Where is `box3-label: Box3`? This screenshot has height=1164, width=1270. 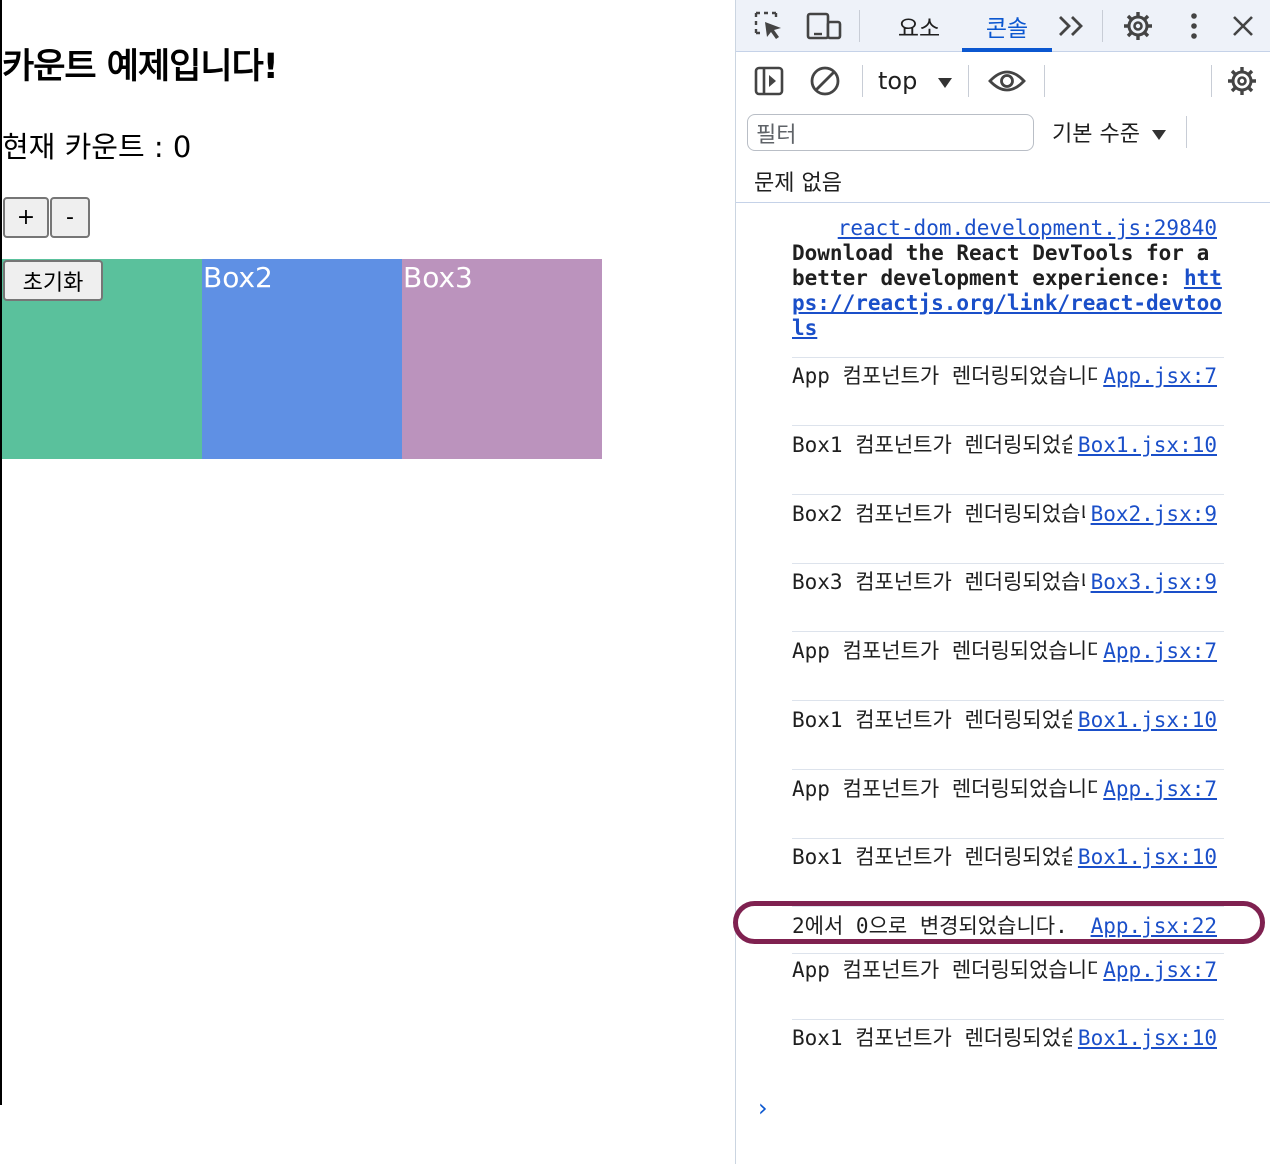
box3-label: Box3 is located at coordinates (438, 277).